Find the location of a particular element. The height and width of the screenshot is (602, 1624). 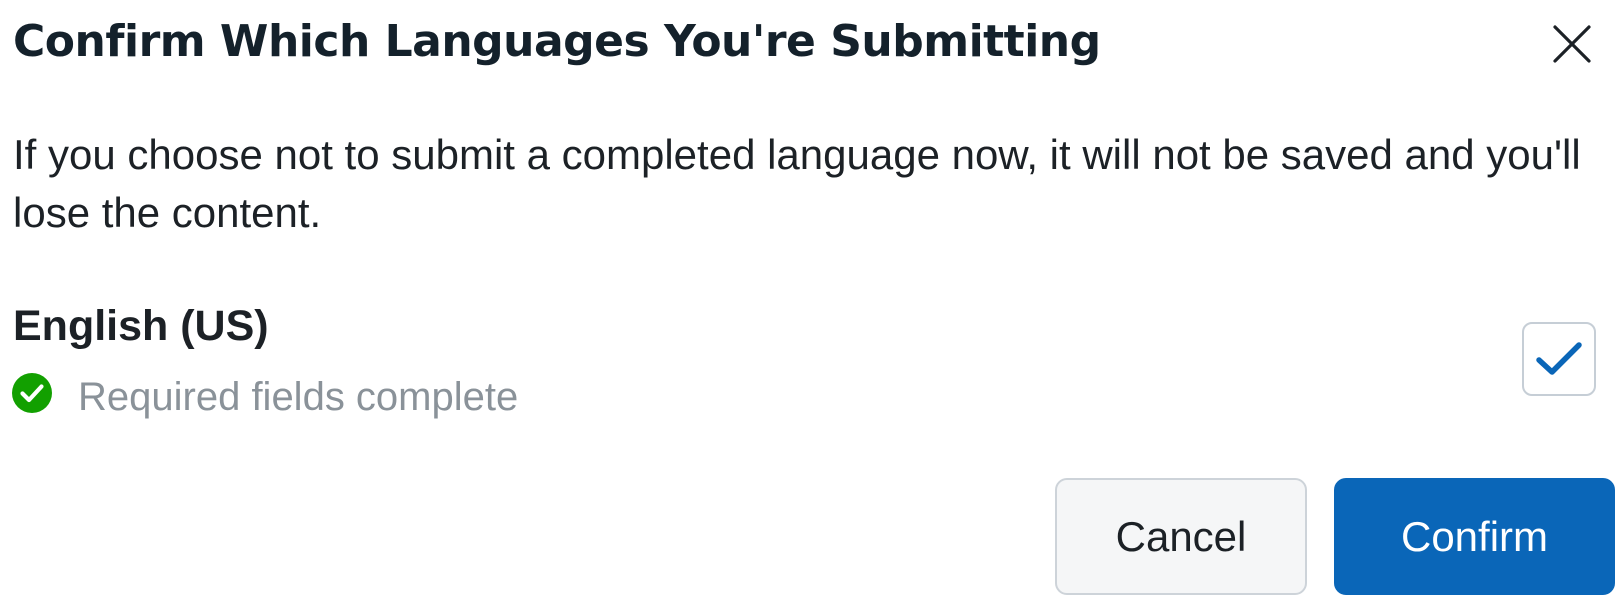

language-name: English (US) is located at coordinates (141, 326).